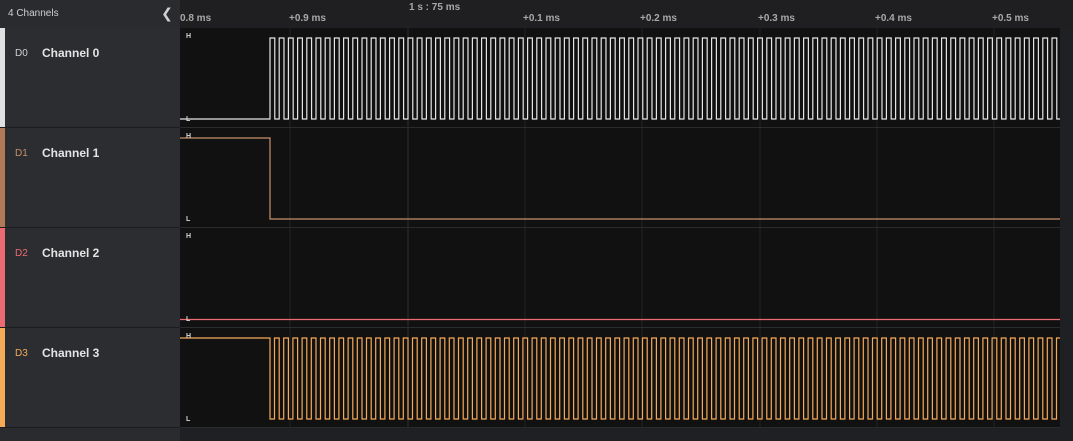 Image resolution: width=1073 pixels, height=441 pixels. What do you see at coordinates (893, 18) in the screenshot?
I see `ruler-tick-label: +0.4 ms` at bounding box center [893, 18].